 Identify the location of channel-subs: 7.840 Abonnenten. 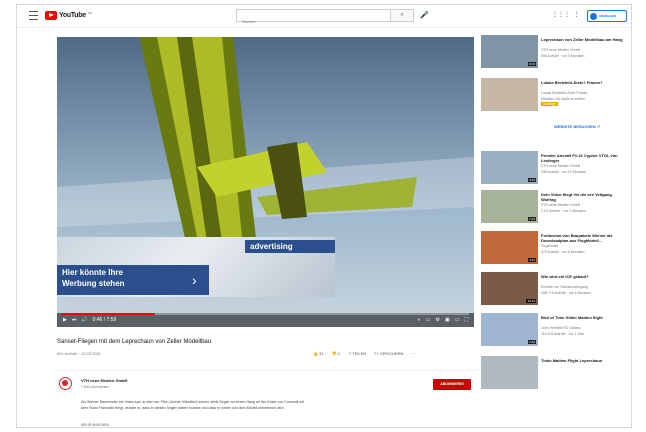
(95, 387).